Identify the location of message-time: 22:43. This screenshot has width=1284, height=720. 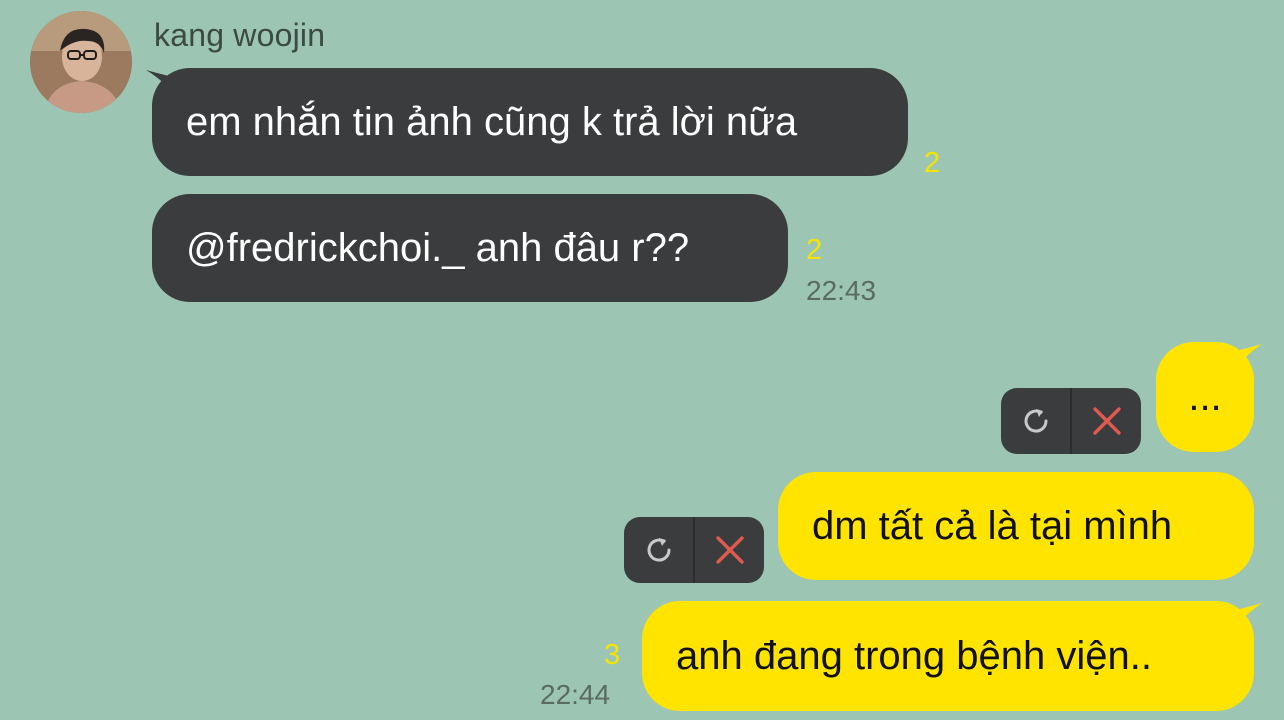
(841, 290).